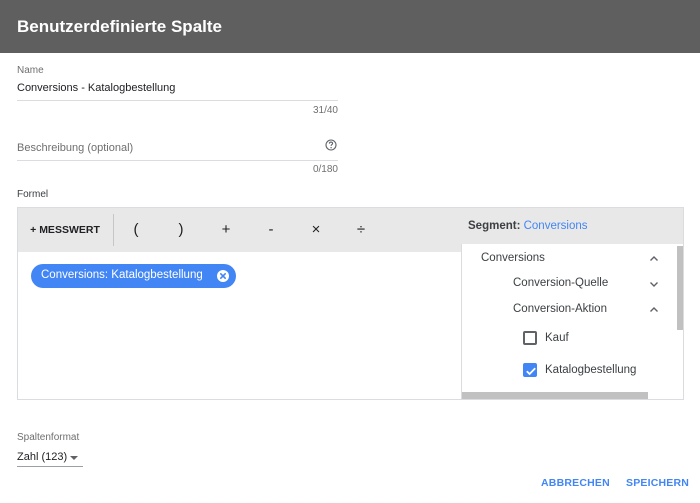 The width and height of the screenshot is (700, 503). What do you see at coordinates (557, 338) in the screenshot?
I see `checkbox-kauf-label: Kauf` at bounding box center [557, 338].